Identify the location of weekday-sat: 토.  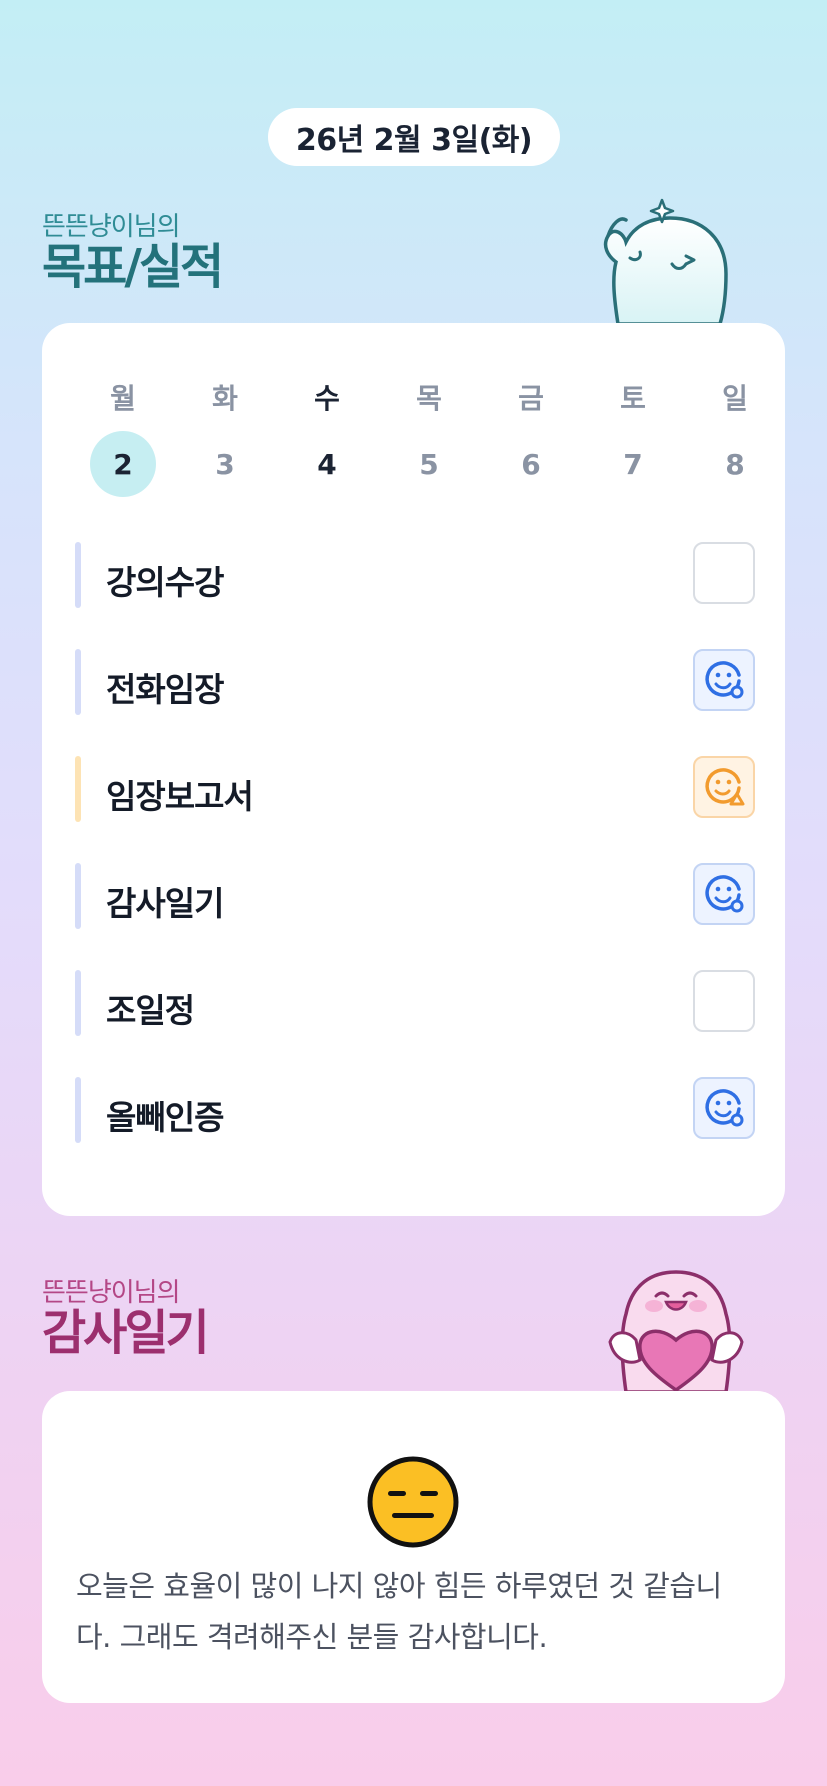
(633, 398).